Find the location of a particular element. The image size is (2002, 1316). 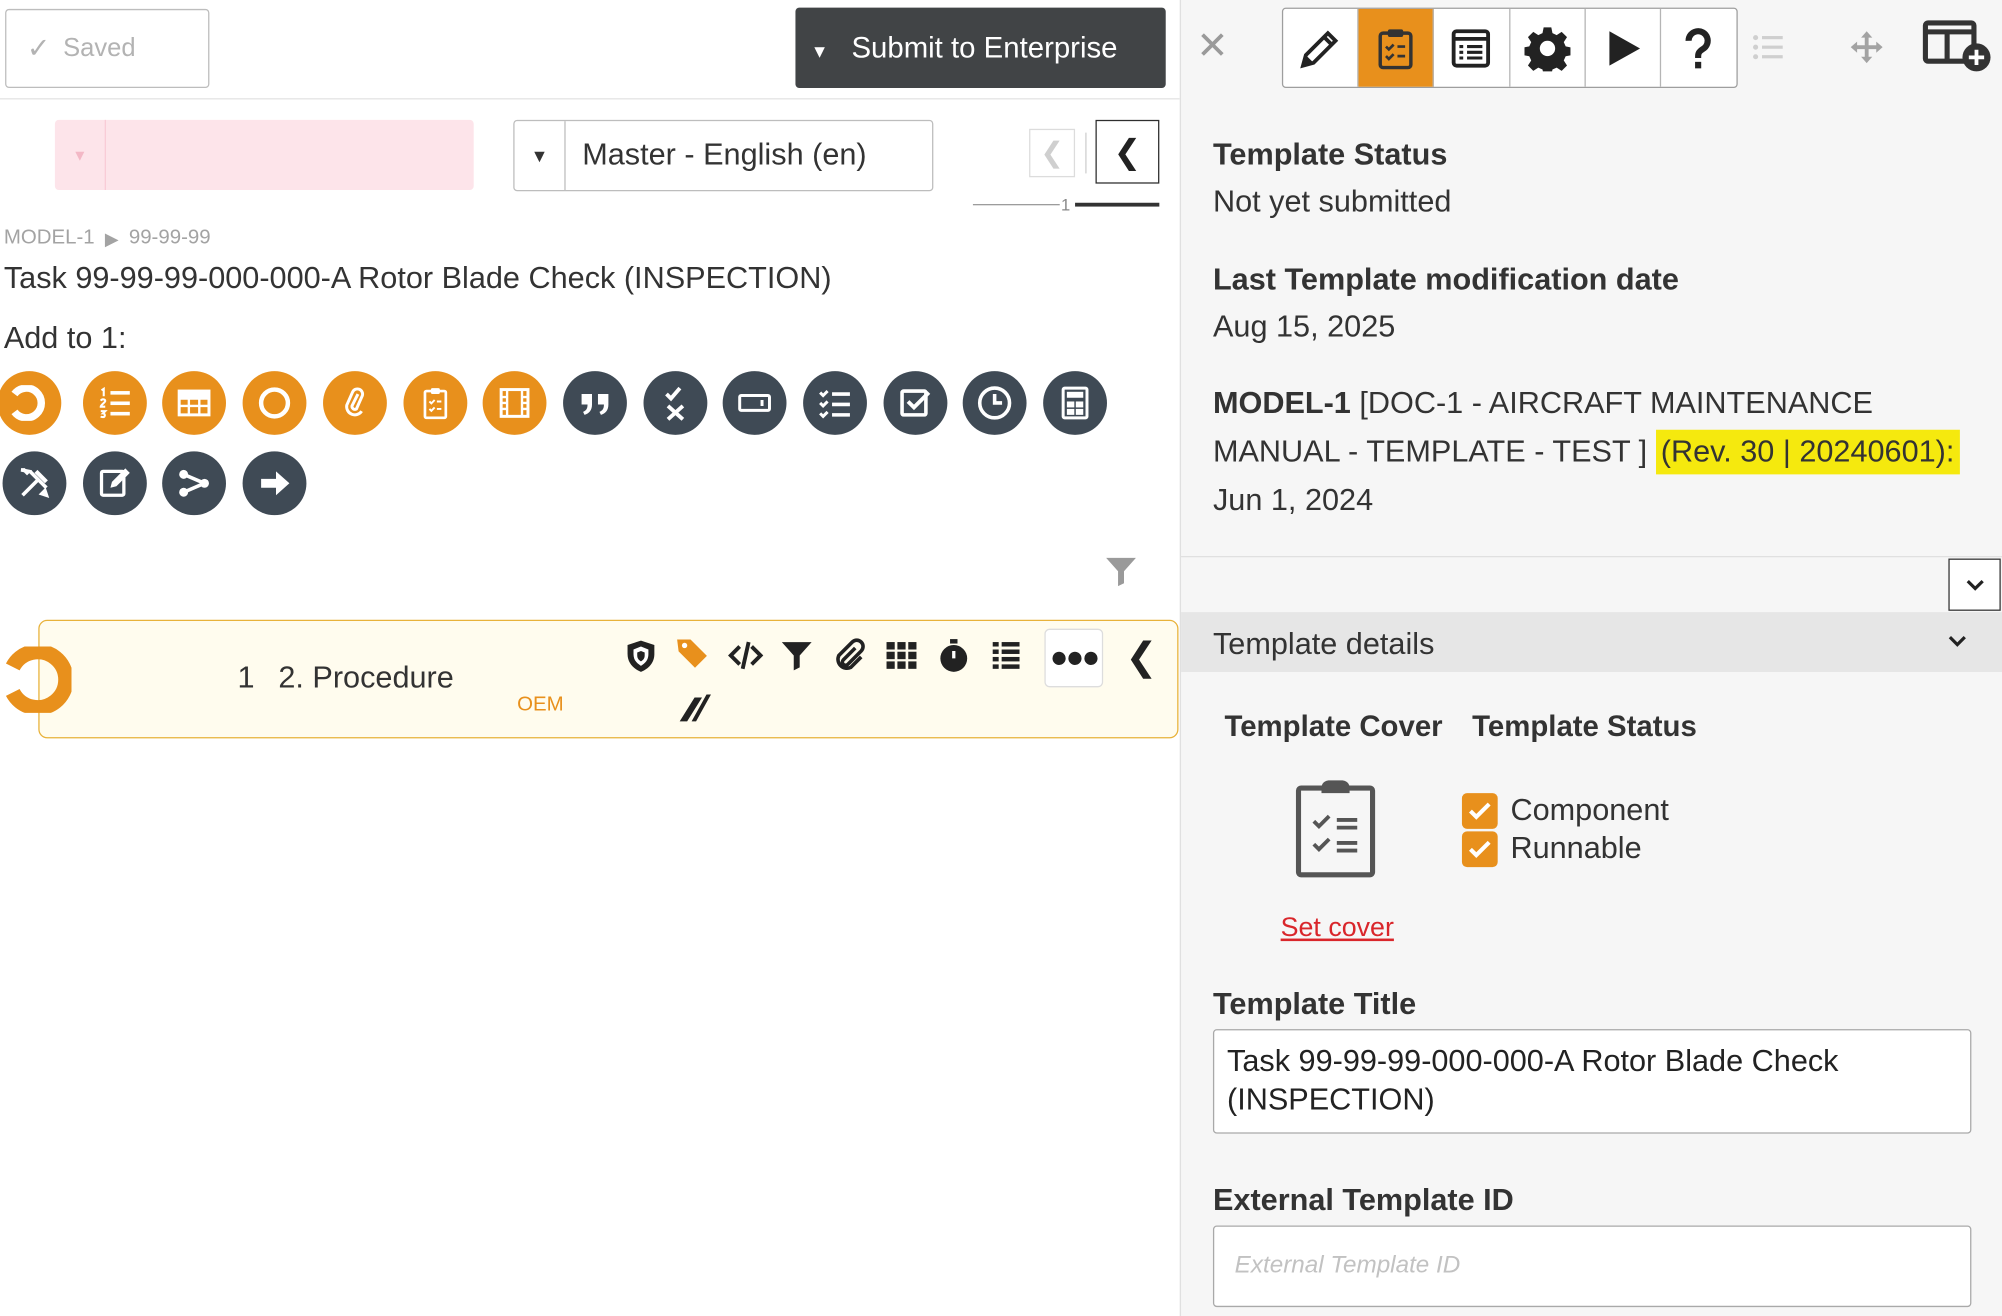

stopwatch-icon is located at coordinates (953, 655).